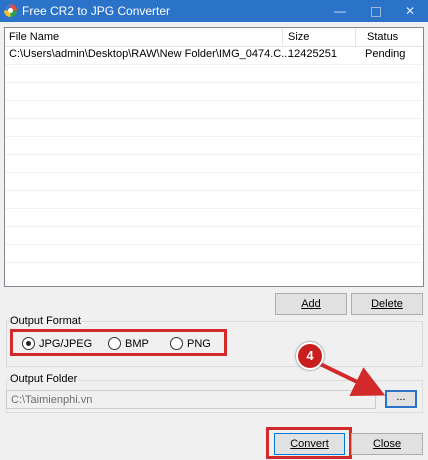 This screenshot has width=428, height=460. What do you see at coordinates (350, 378) in the screenshot?
I see `annotation-arrow` at bounding box center [350, 378].